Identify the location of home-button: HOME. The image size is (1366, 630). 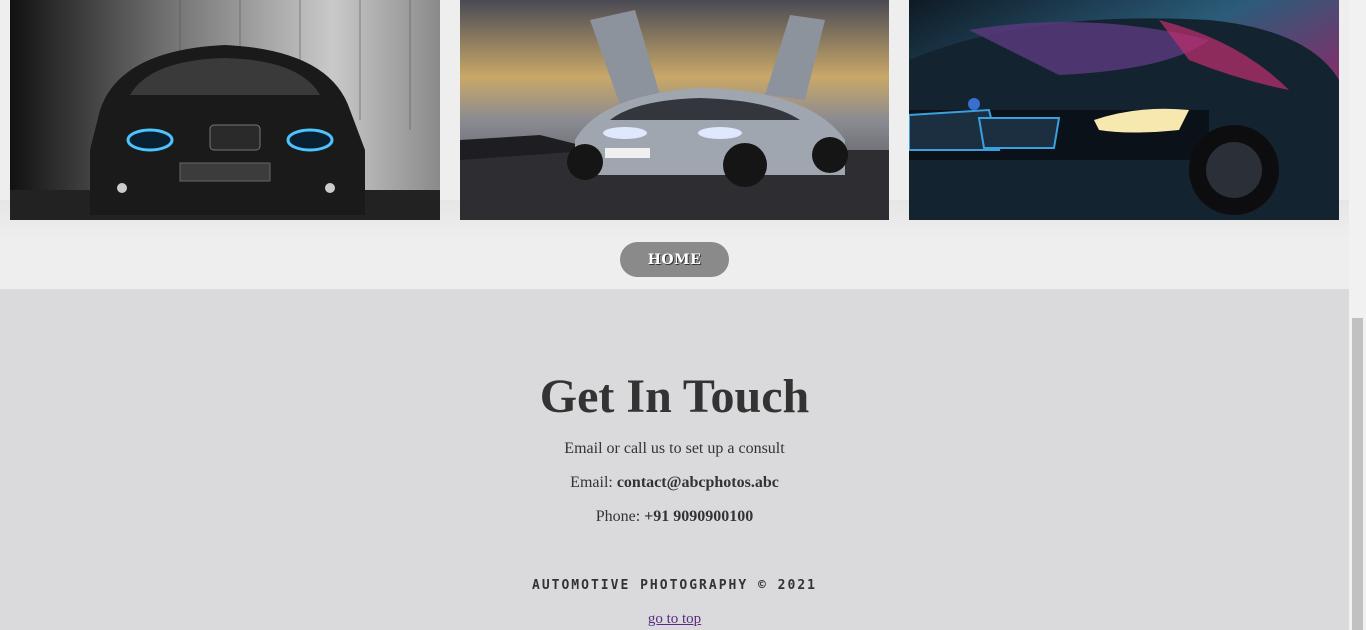
(674, 259).